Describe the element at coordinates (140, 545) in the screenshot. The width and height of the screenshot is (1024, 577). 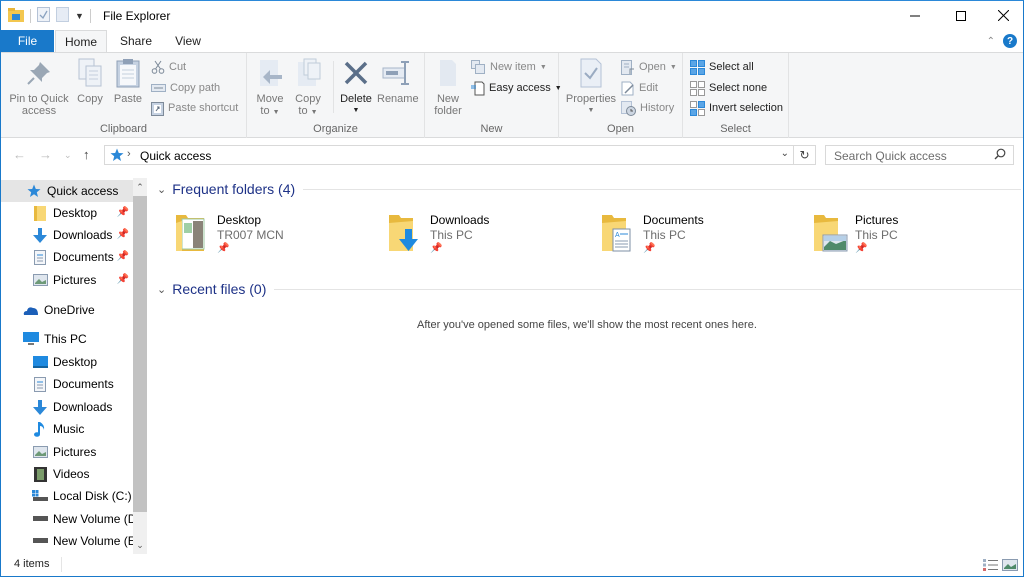
I see `scroll-down-arrow: ⌄` at that location.